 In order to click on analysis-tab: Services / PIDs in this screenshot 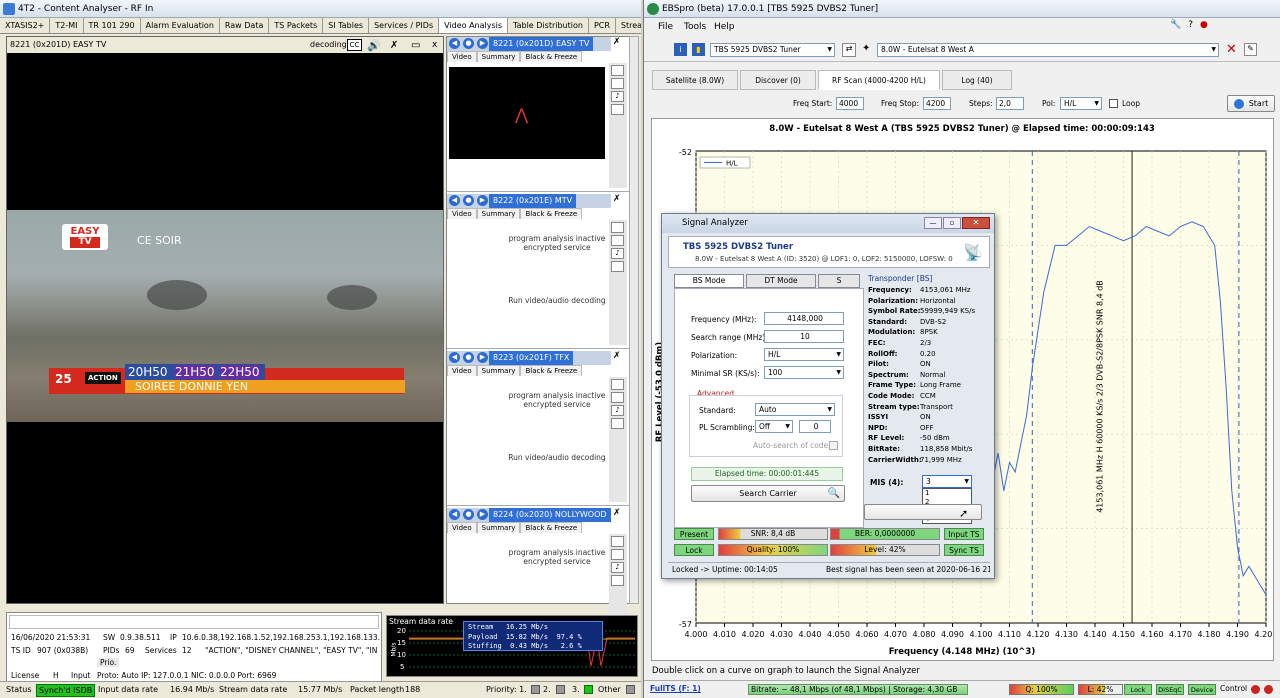, I will do `click(404, 25)`.